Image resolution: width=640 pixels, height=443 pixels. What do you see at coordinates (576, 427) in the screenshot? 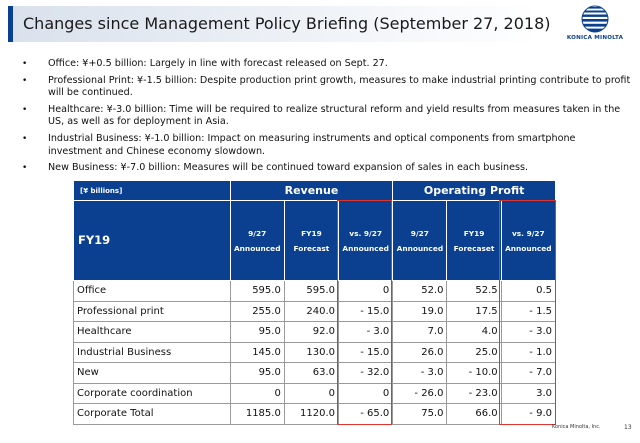
I see `footer-brand: Konica Minolta, Inc.` at bounding box center [576, 427].